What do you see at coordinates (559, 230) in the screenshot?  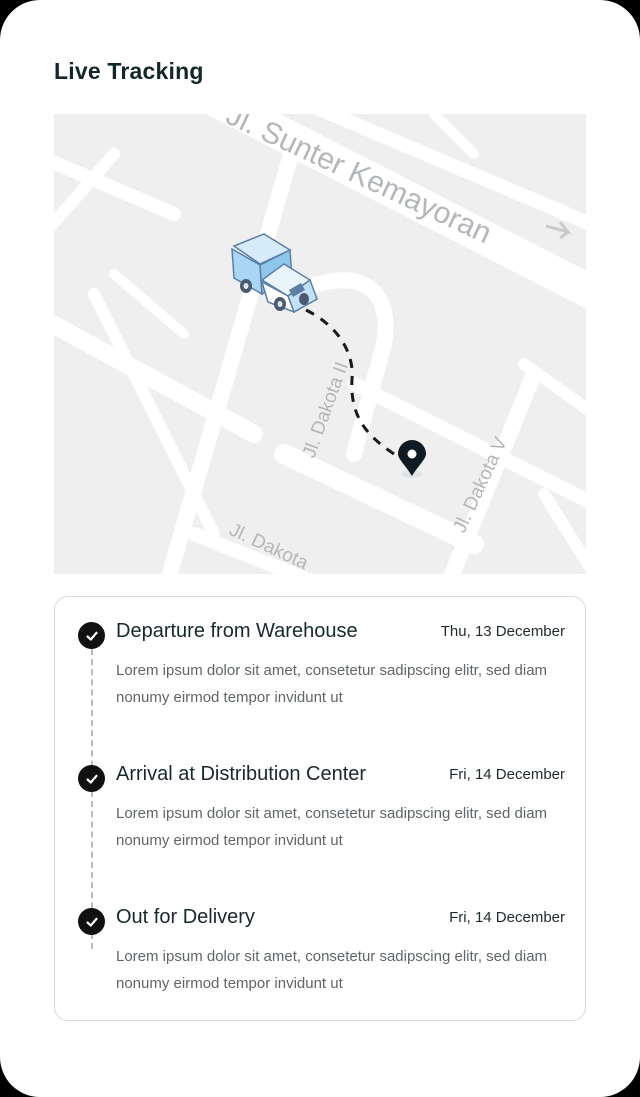 I see `one-way-arrow-icon` at bounding box center [559, 230].